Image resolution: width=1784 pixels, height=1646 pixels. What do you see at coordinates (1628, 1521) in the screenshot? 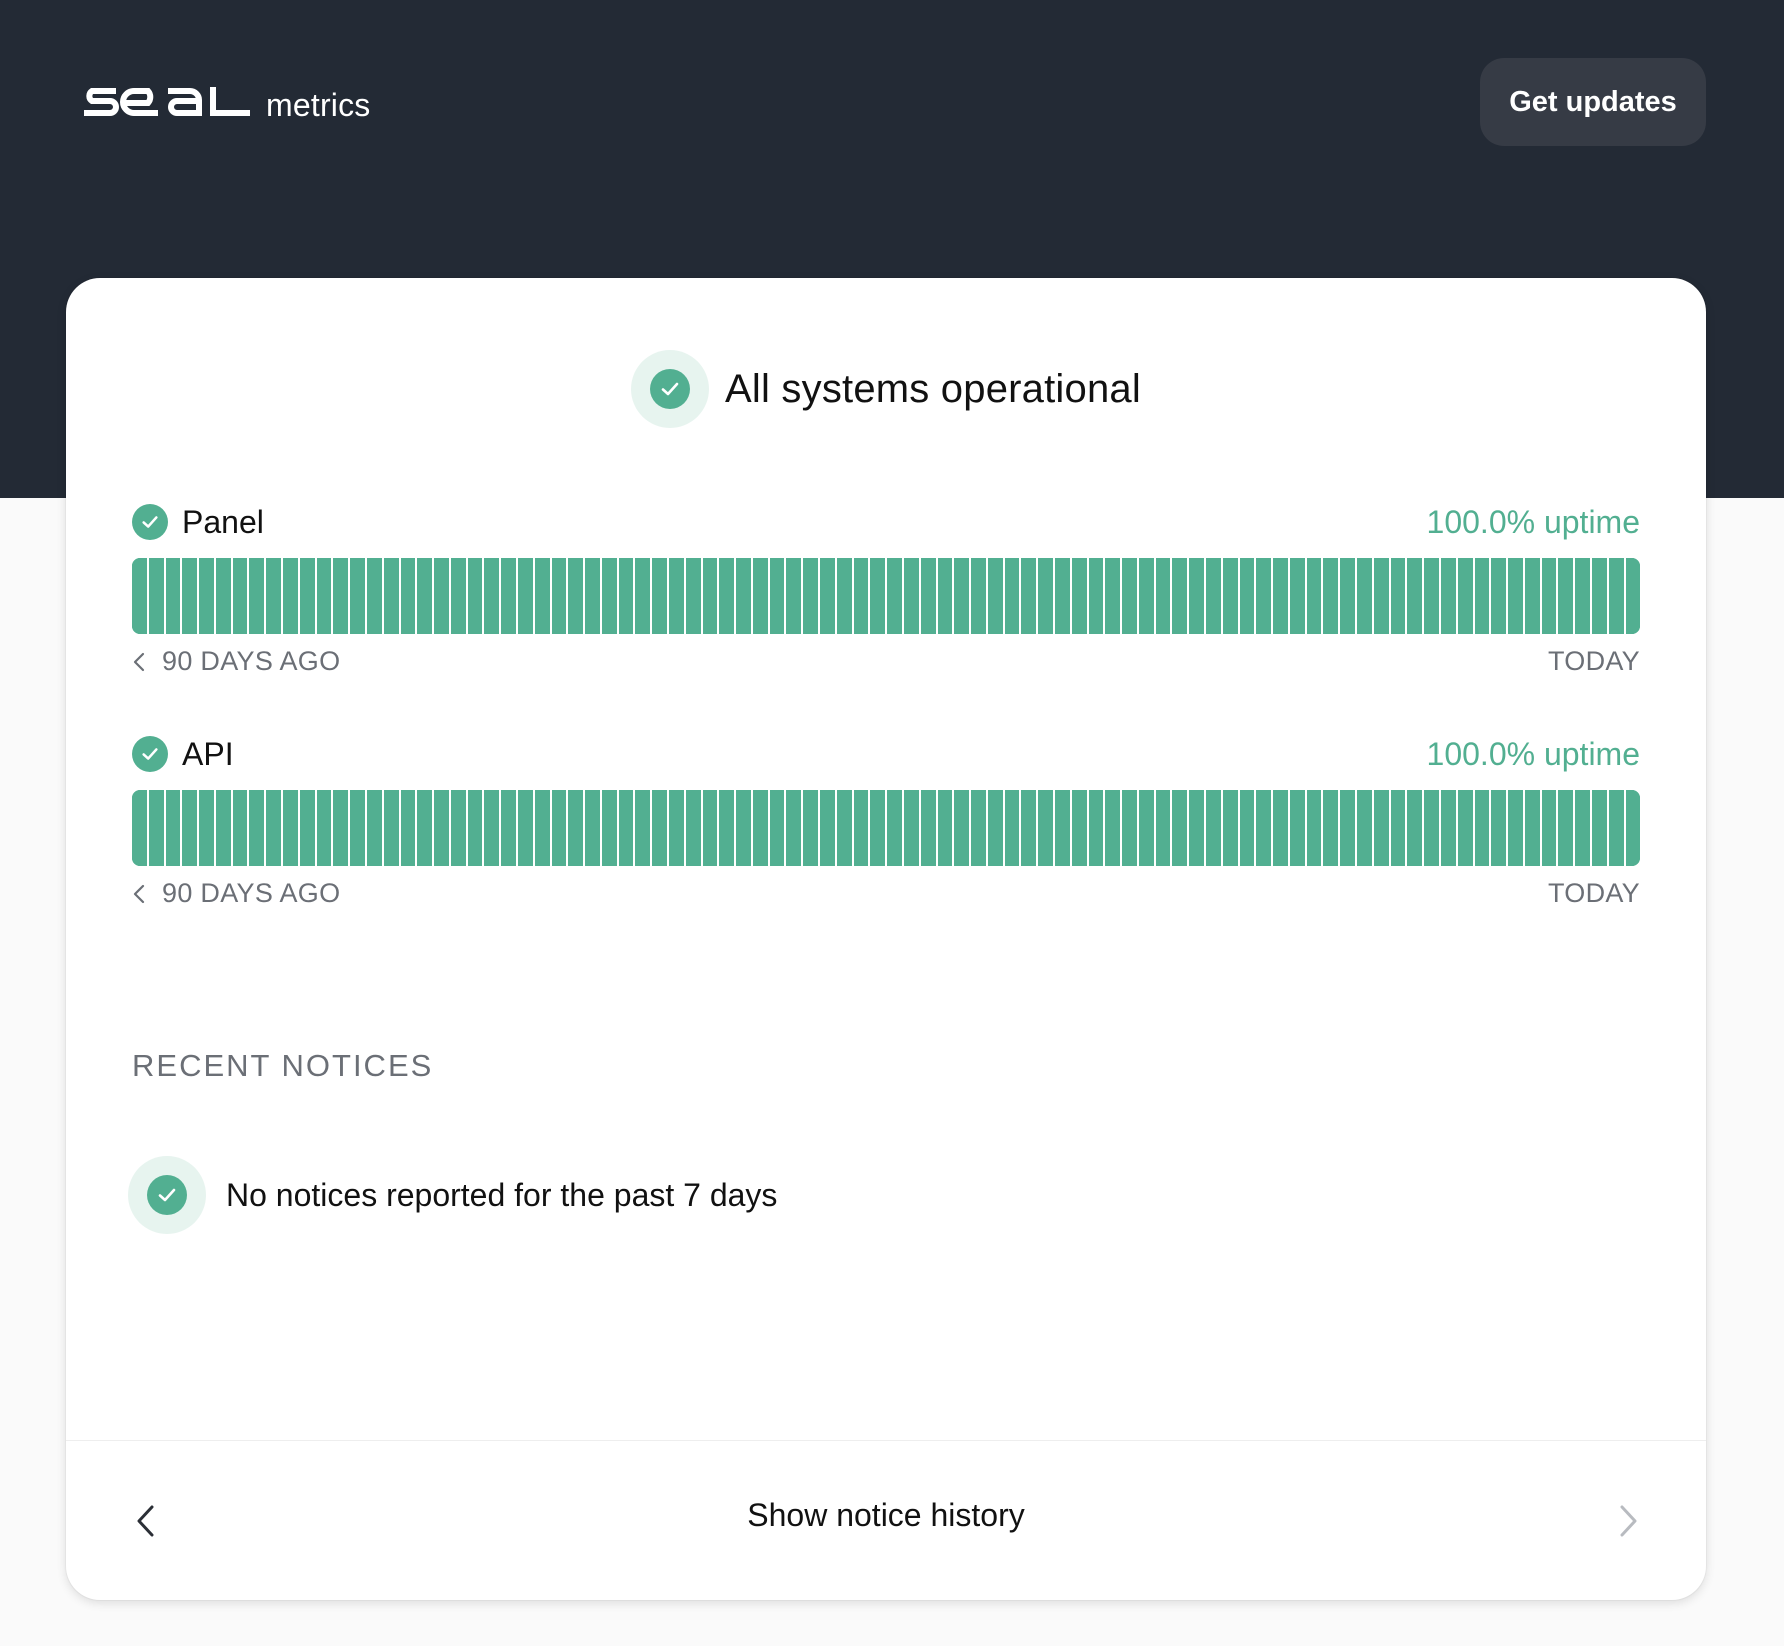
I see `next-button` at bounding box center [1628, 1521].